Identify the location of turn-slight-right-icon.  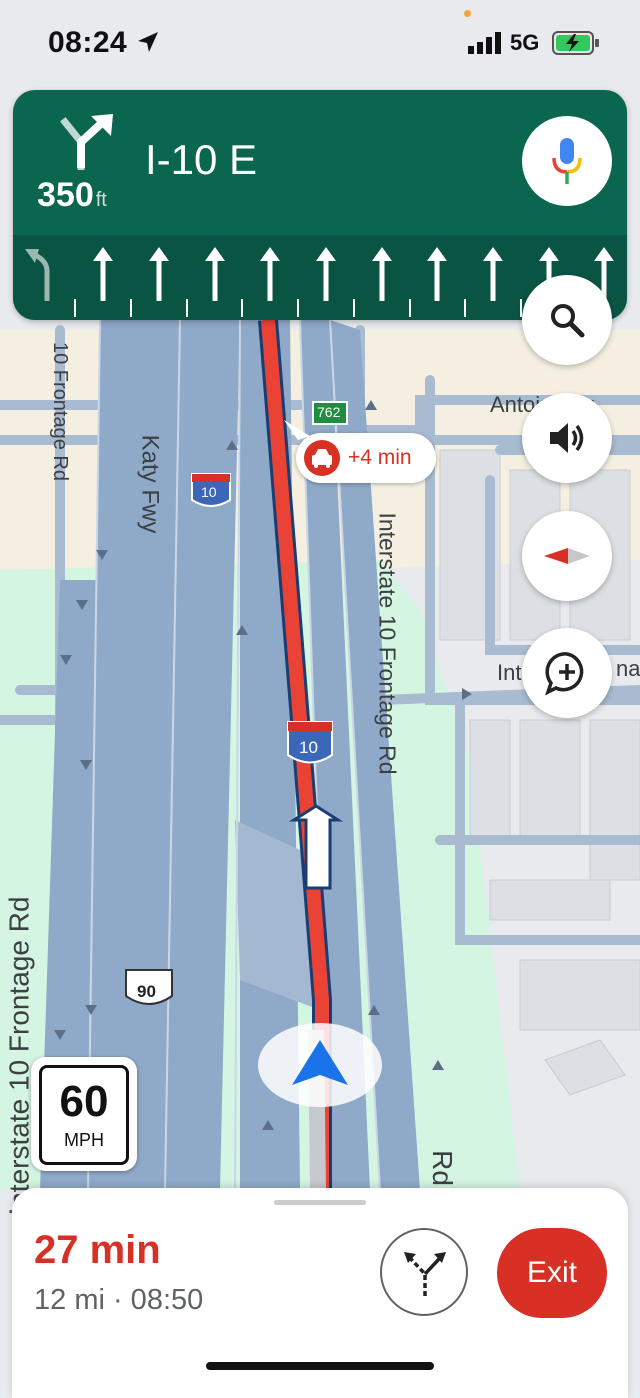
(86, 142).